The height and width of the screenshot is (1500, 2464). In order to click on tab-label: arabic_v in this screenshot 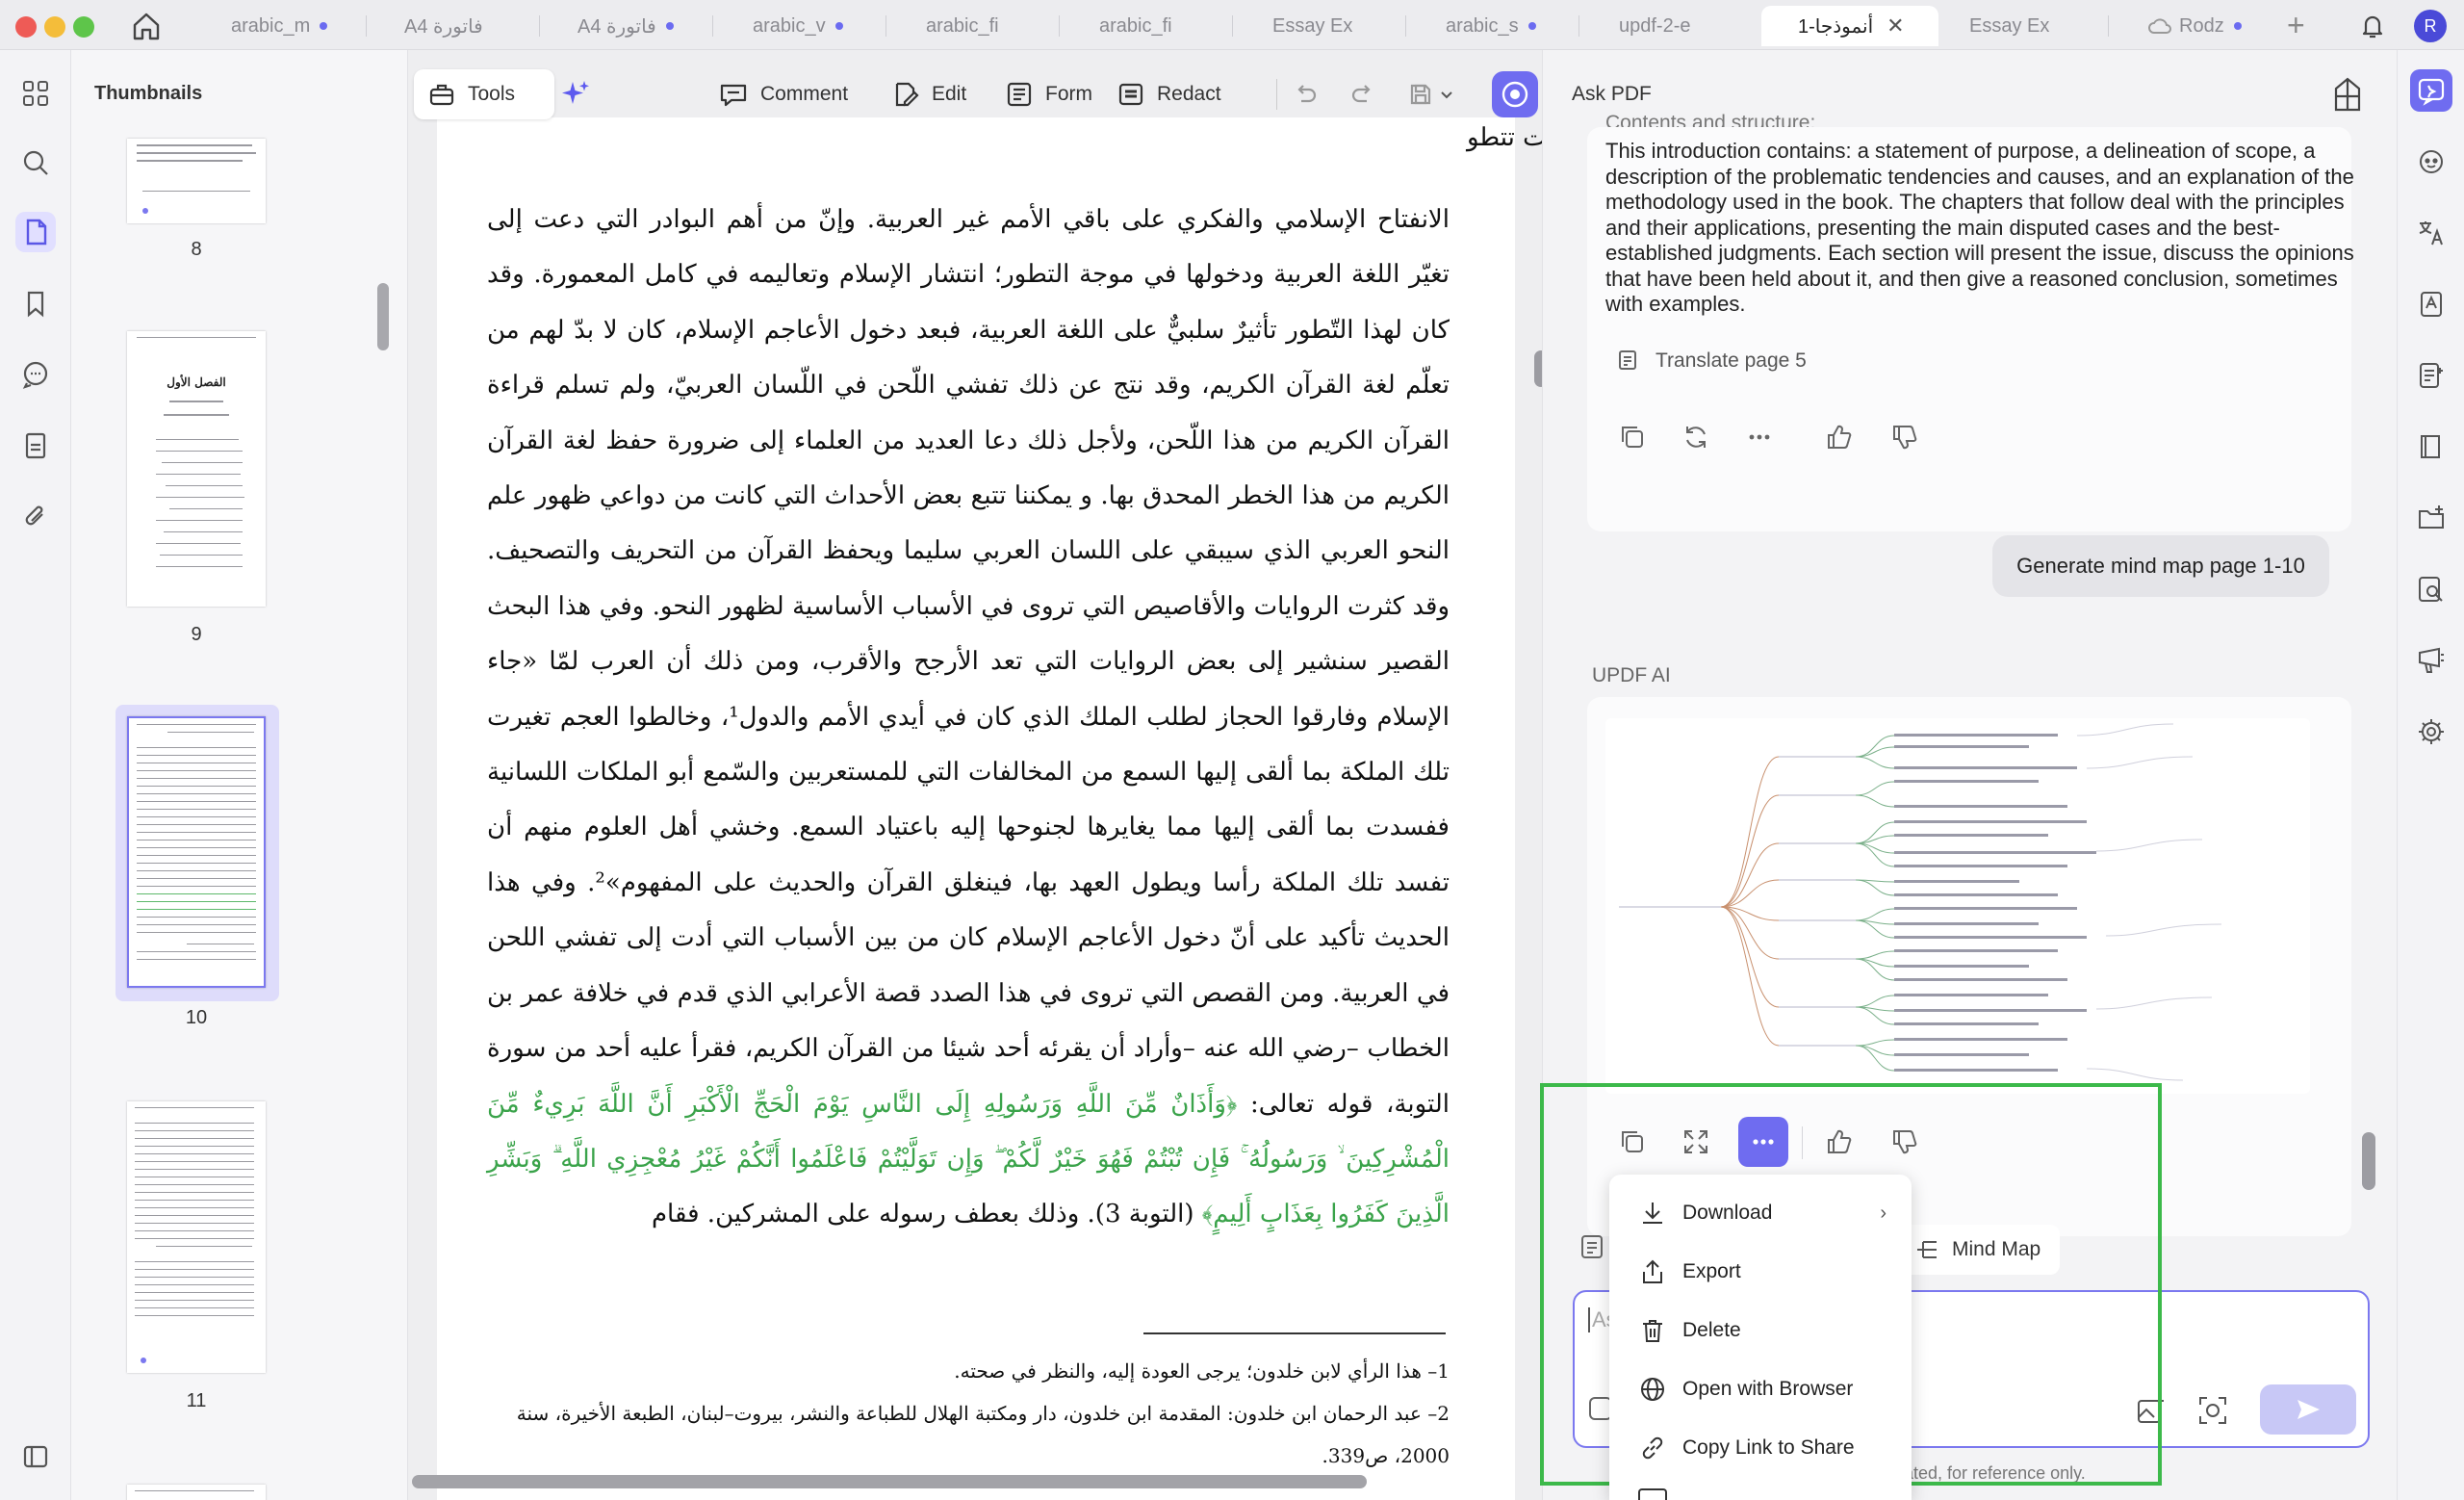, I will do `click(789, 25)`.